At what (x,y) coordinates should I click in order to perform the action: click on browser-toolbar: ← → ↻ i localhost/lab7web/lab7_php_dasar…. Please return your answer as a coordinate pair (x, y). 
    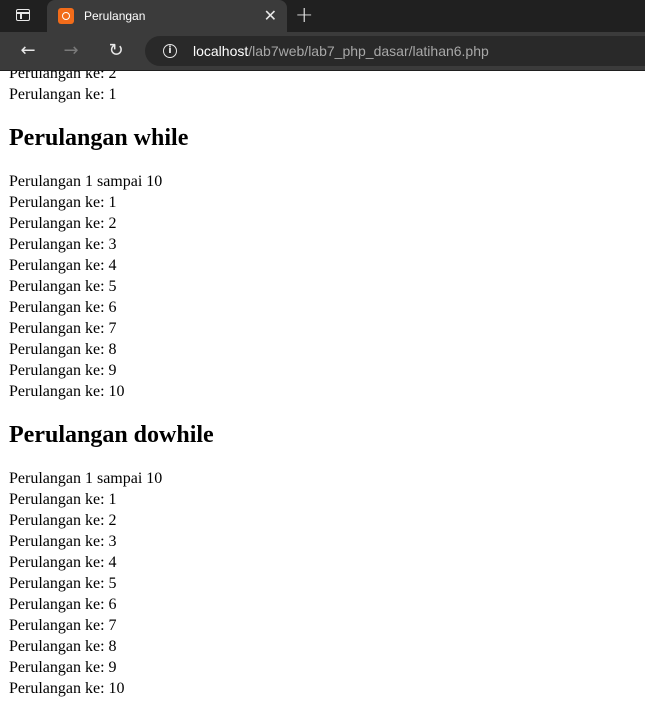
    Looking at the image, I should click on (322, 51).